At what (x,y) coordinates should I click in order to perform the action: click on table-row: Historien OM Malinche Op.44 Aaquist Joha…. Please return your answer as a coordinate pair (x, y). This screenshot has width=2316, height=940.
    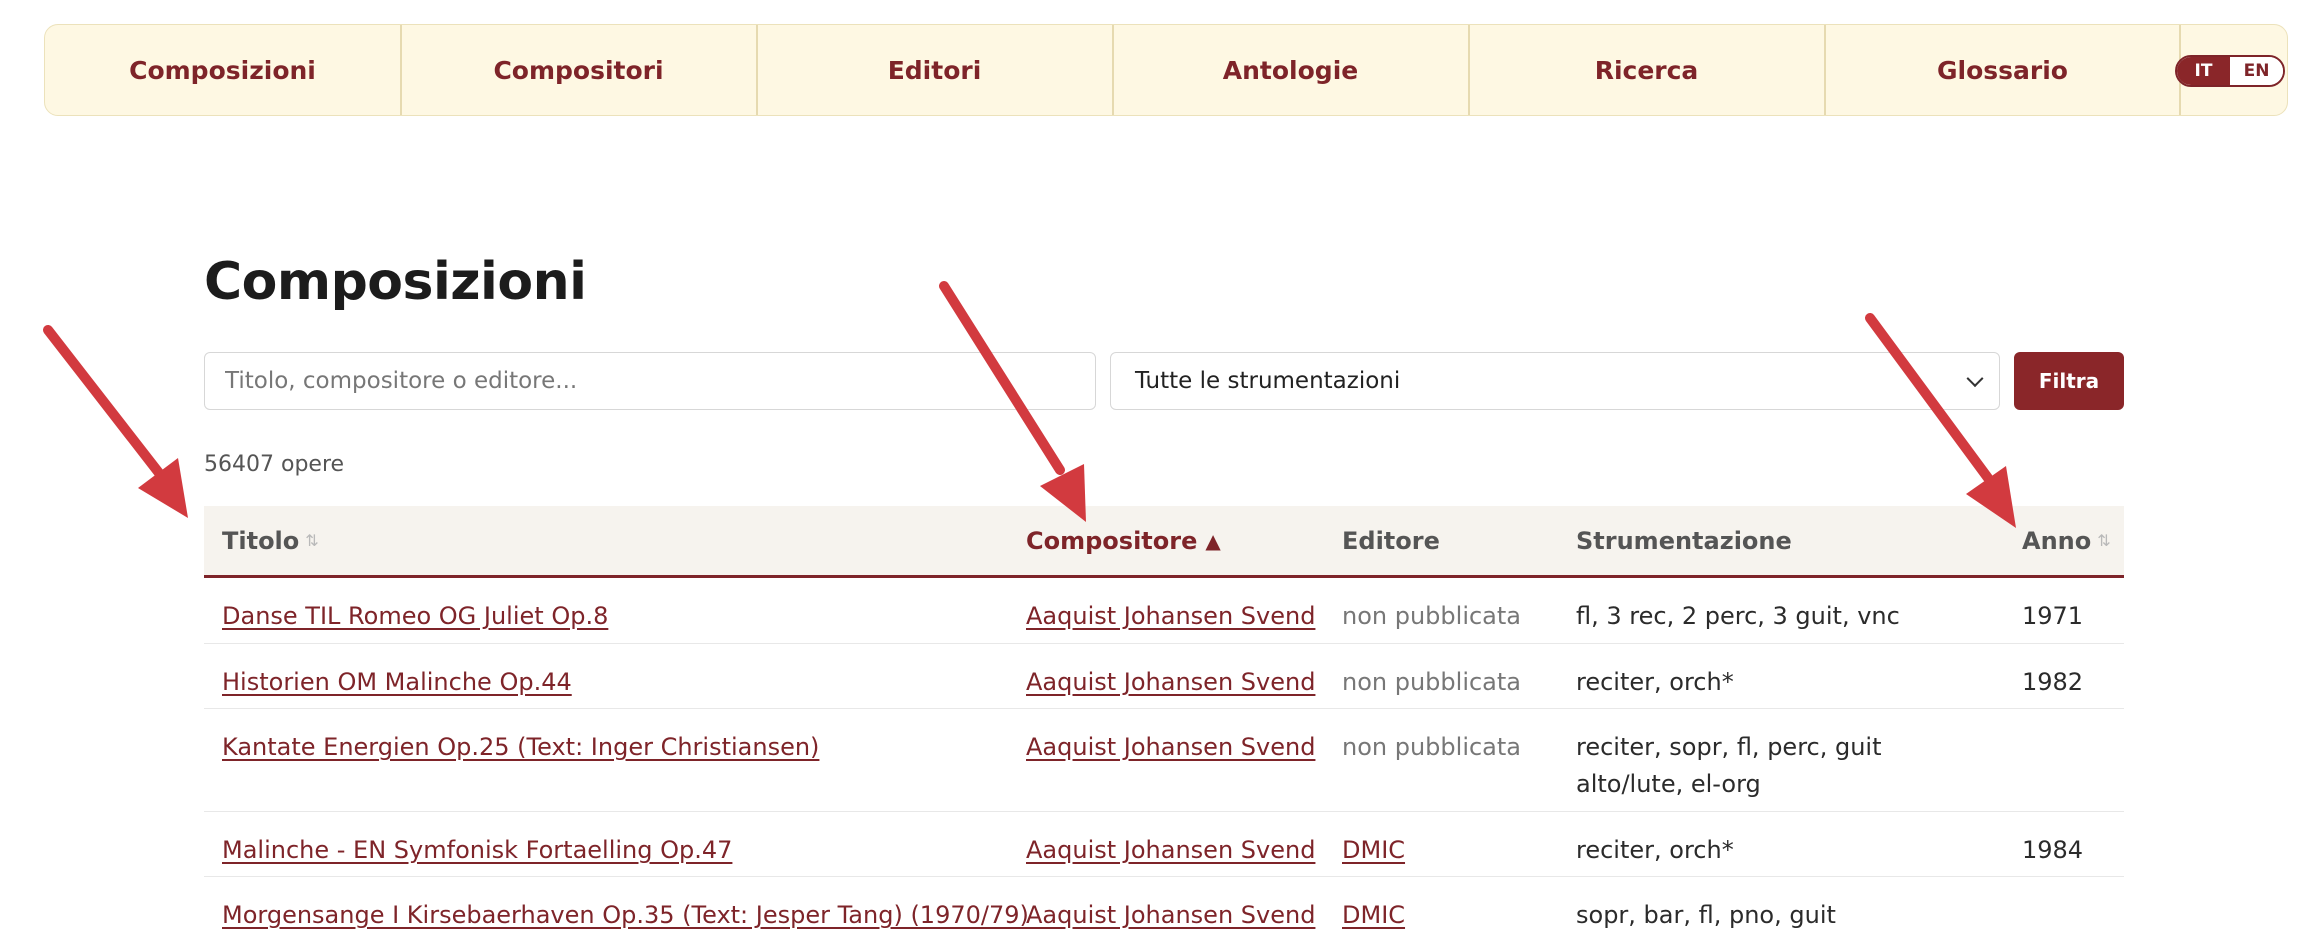
    Looking at the image, I should click on (1164, 676).